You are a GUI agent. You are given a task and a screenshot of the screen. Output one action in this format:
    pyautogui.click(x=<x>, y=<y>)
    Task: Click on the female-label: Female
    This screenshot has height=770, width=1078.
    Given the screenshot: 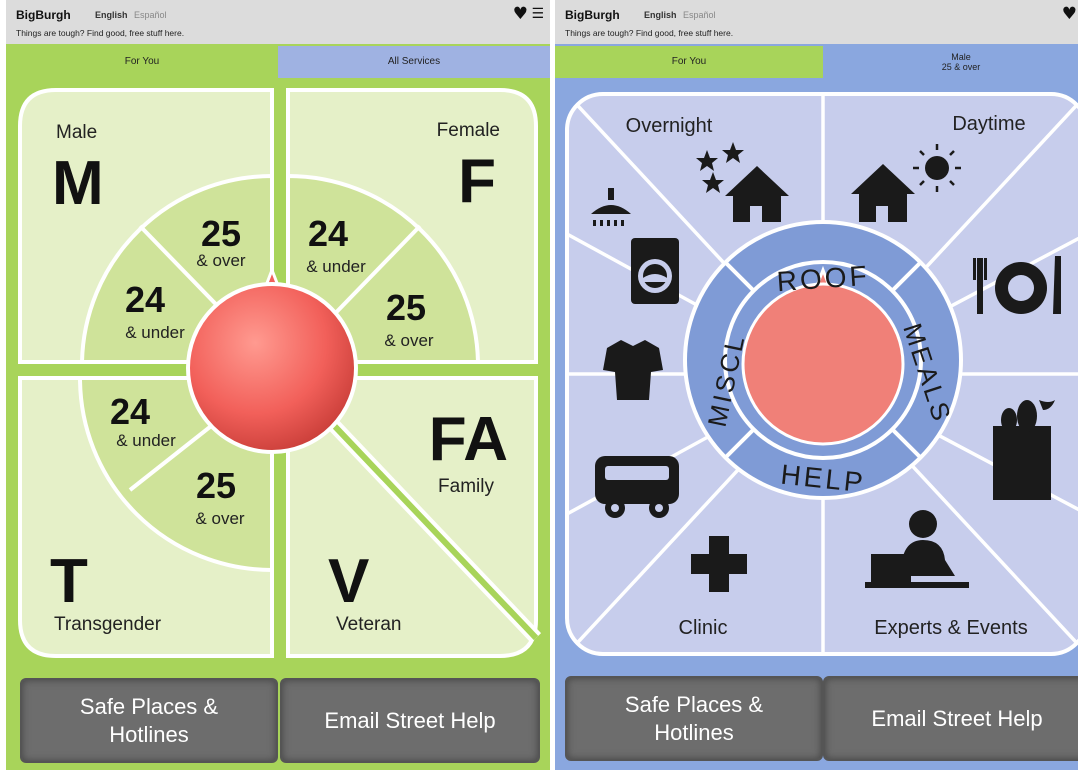 What is the action you would take?
    pyautogui.click(x=468, y=130)
    